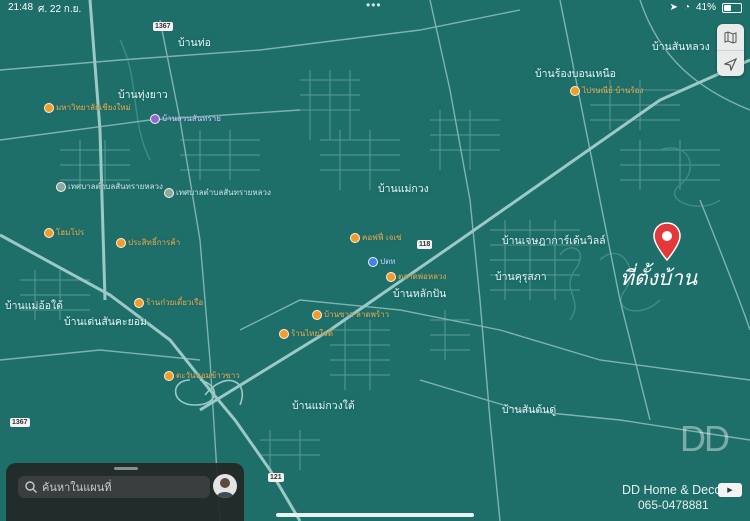 The width and height of the screenshot is (750, 521). Describe the element at coordinates (114, 487) in the screenshot. I see `search-input: ค้นหาในแผนที่` at that location.